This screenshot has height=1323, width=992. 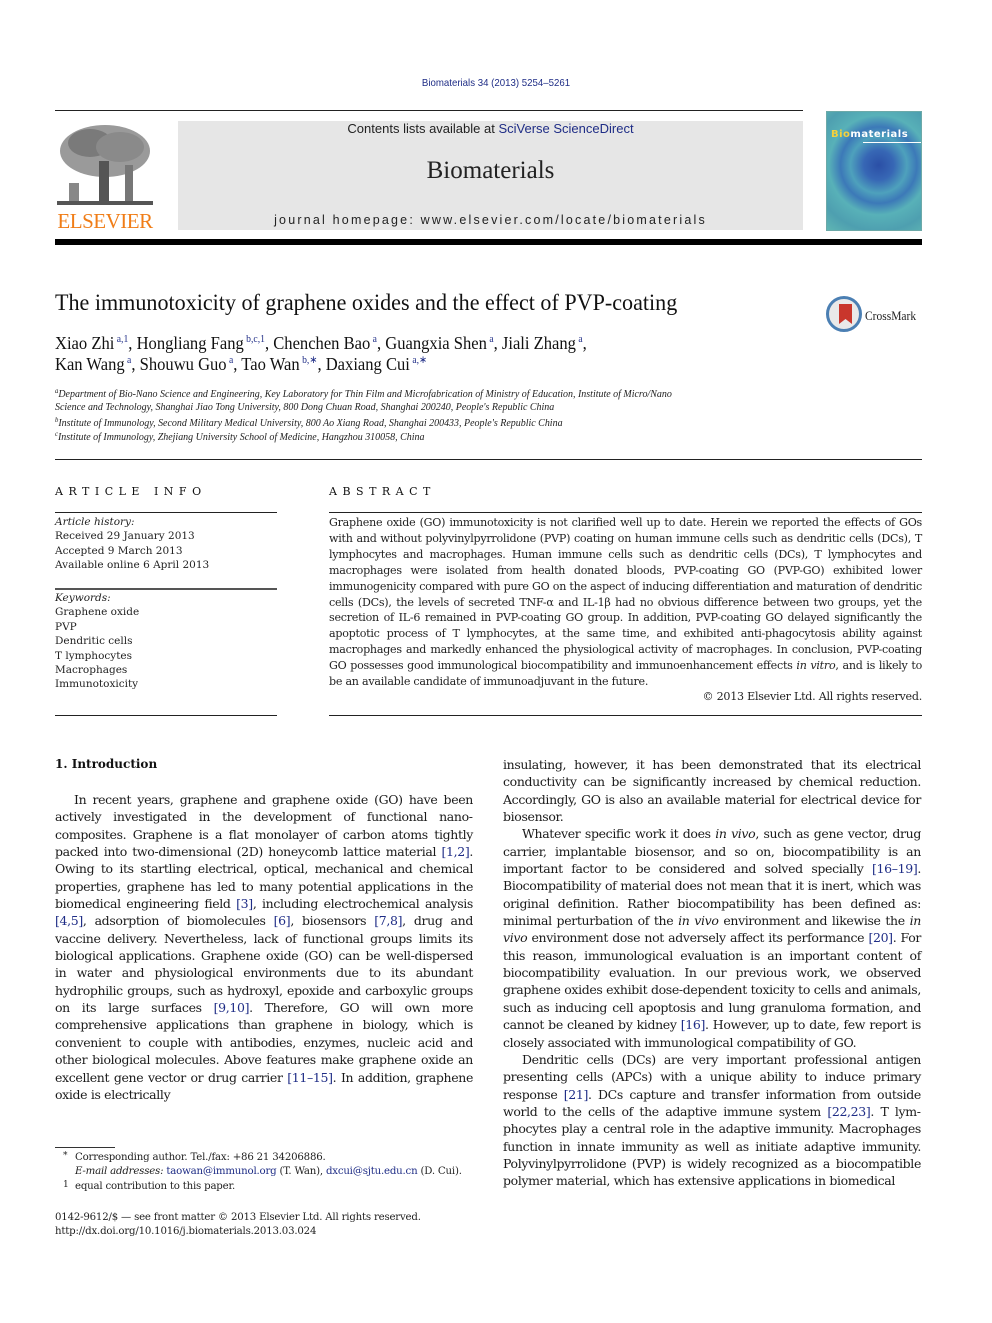 What do you see at coordinates (282, 920) in the screenshot?
I see `citation-link: [6]` at bounding box center [282, 920].